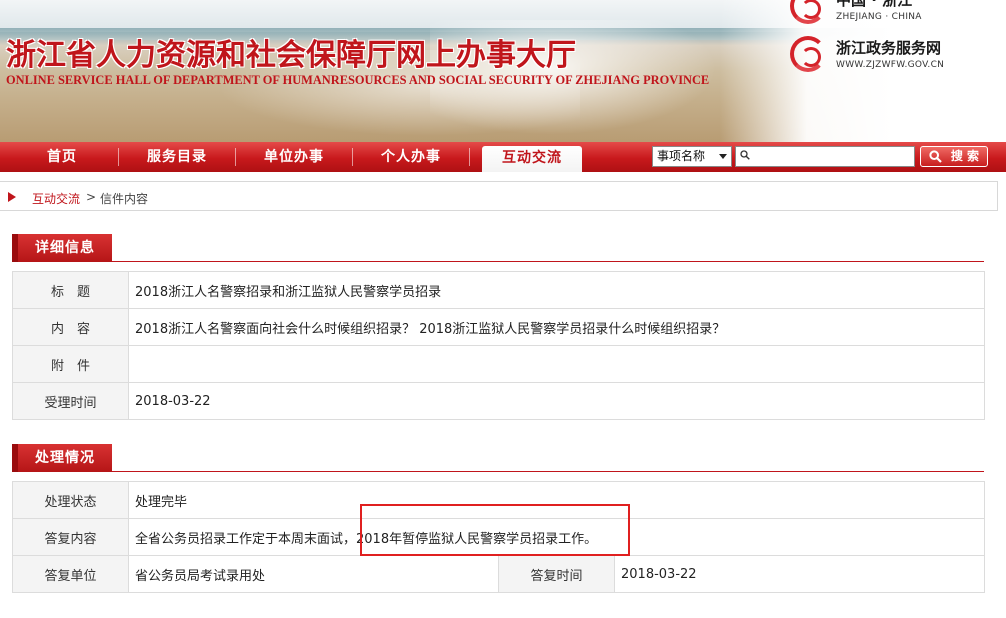 The image size is (1006, 618). What do you see at coordinates (291, 55) in the screenshot?
I see `site-title: 浙江省人力资源和社会保障厅网上办事大厅` at bounding box center [291, 55].